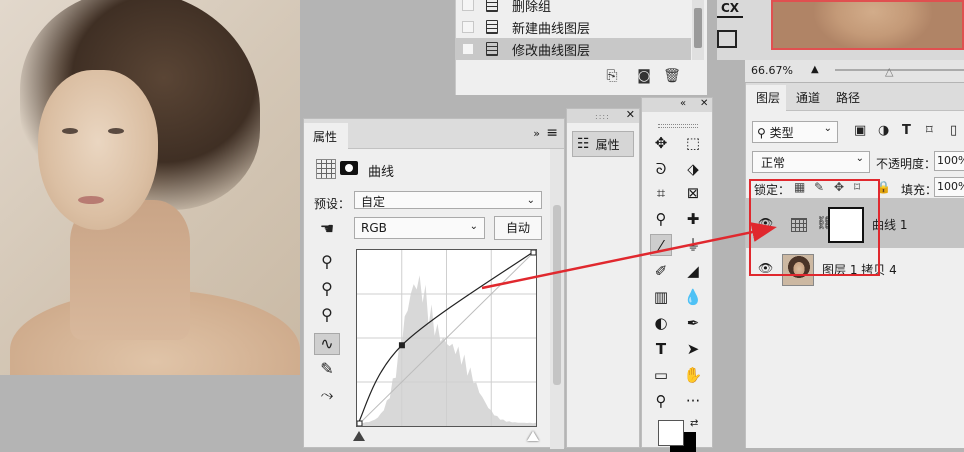 This screenshot has height=452, width=964. I want to click on filter-smart-object-icon: ▯, so click(953, 130).